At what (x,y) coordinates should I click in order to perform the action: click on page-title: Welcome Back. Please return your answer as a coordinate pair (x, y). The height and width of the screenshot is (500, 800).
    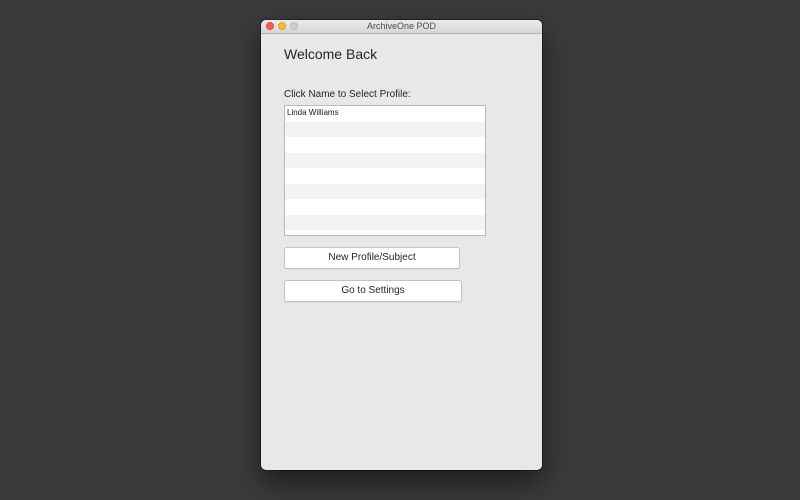
    Looking at the image, I should click on (331, 54).